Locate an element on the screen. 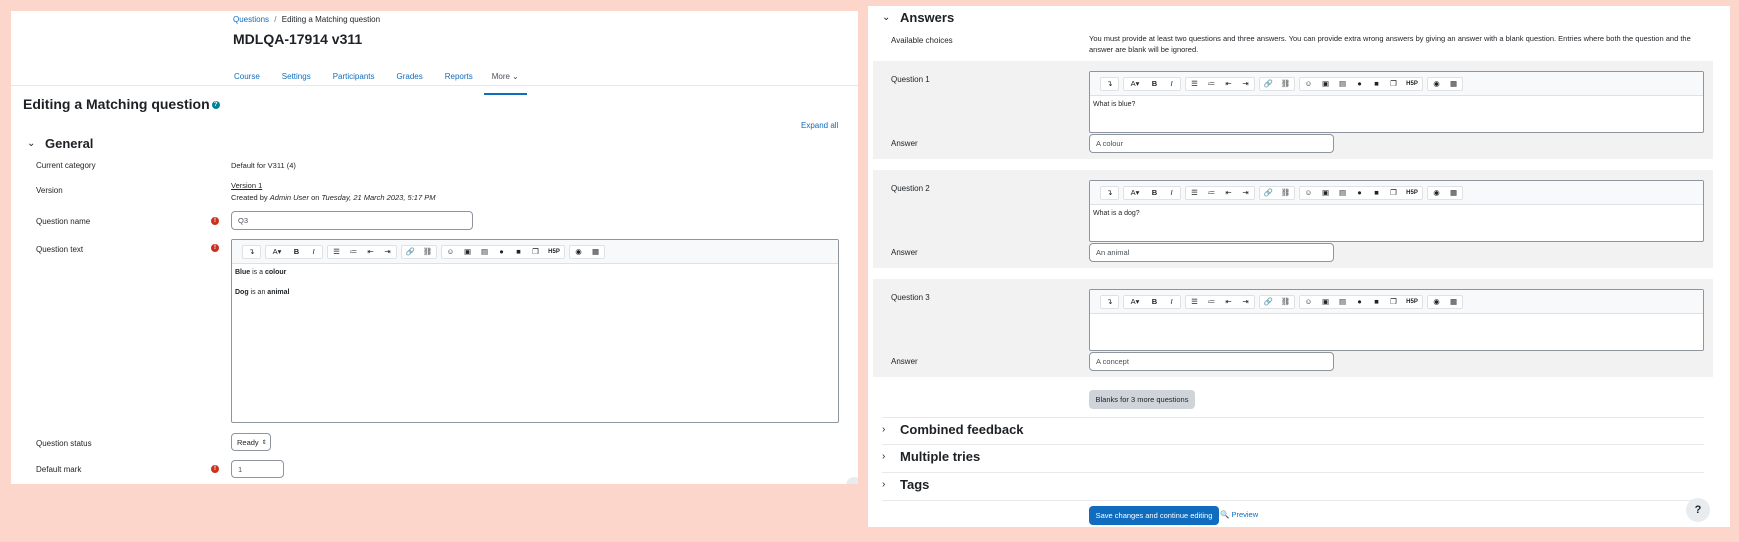 The height and width of the screenshot is (542, 1739). help-icon: ? is located at coordinates (215, 105).